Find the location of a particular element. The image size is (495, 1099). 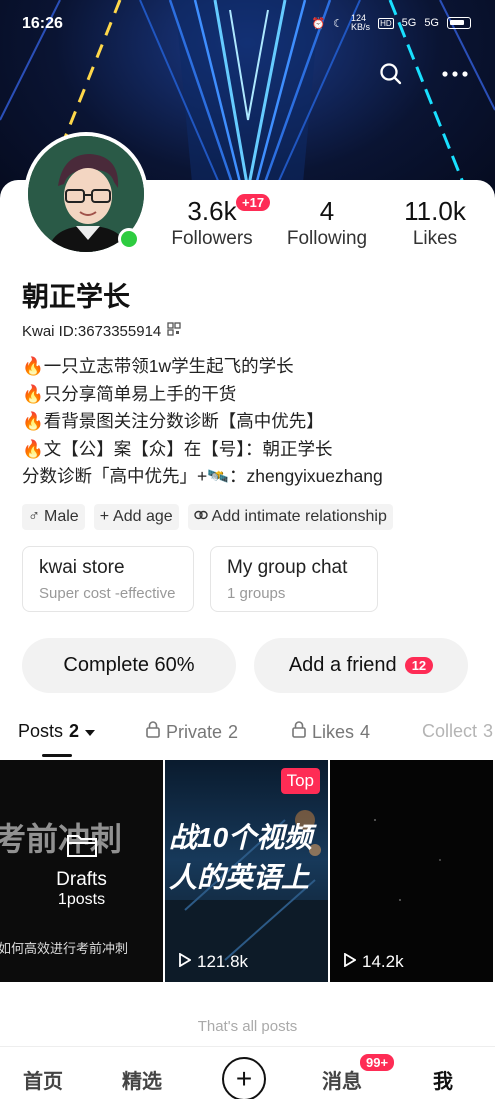

bottom-nav: 首页 精选 + 消息 我 is located at coordinates (247, 1072).